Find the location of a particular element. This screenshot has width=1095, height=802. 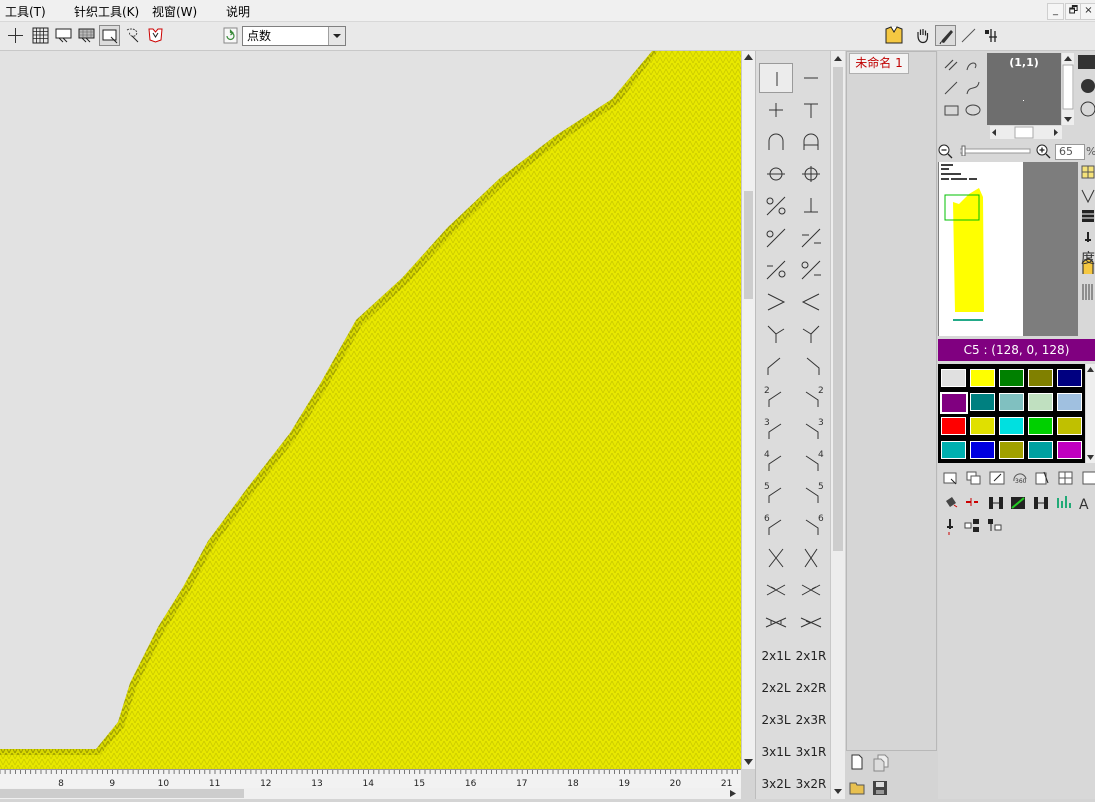

stitch-numbered-right-icon: 6 is located at coordinates (811, 526).